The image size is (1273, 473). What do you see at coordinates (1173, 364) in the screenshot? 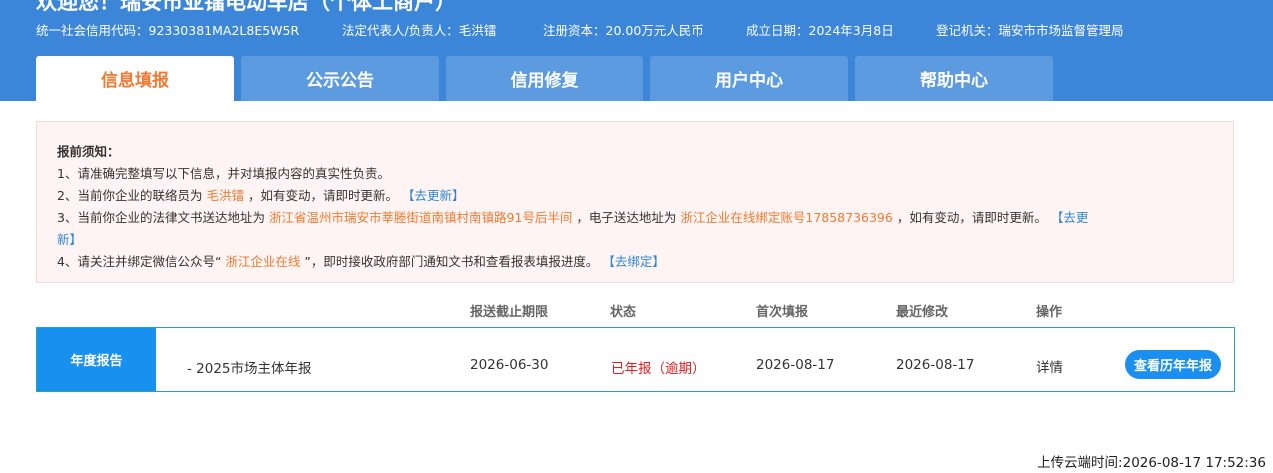
I see `view-history-reports-button: 查看历年年报` at bounding box center [1173, 364].